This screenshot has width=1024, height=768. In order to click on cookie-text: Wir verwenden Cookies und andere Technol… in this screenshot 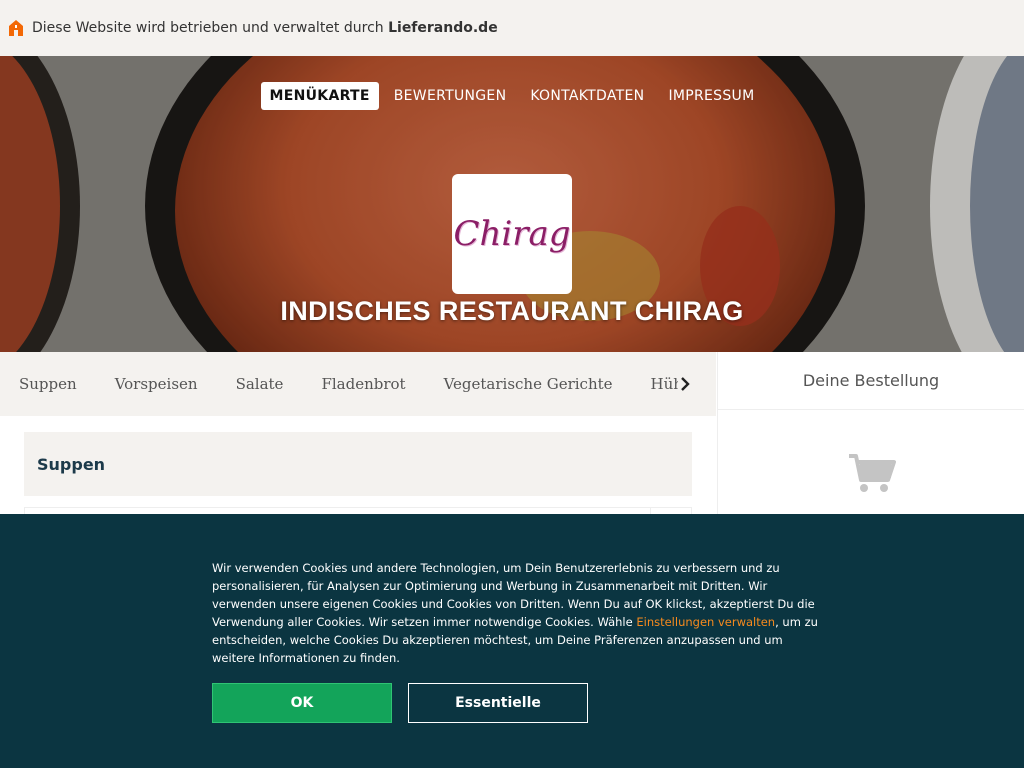, I will do `click(517, 613)`.